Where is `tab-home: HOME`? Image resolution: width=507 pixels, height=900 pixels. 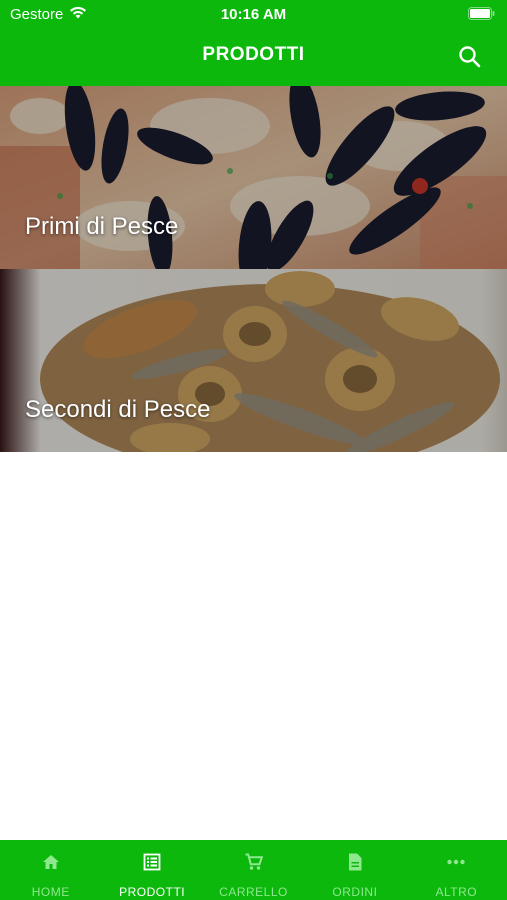
tab-home: HOME is located at coordinates (50, 870).